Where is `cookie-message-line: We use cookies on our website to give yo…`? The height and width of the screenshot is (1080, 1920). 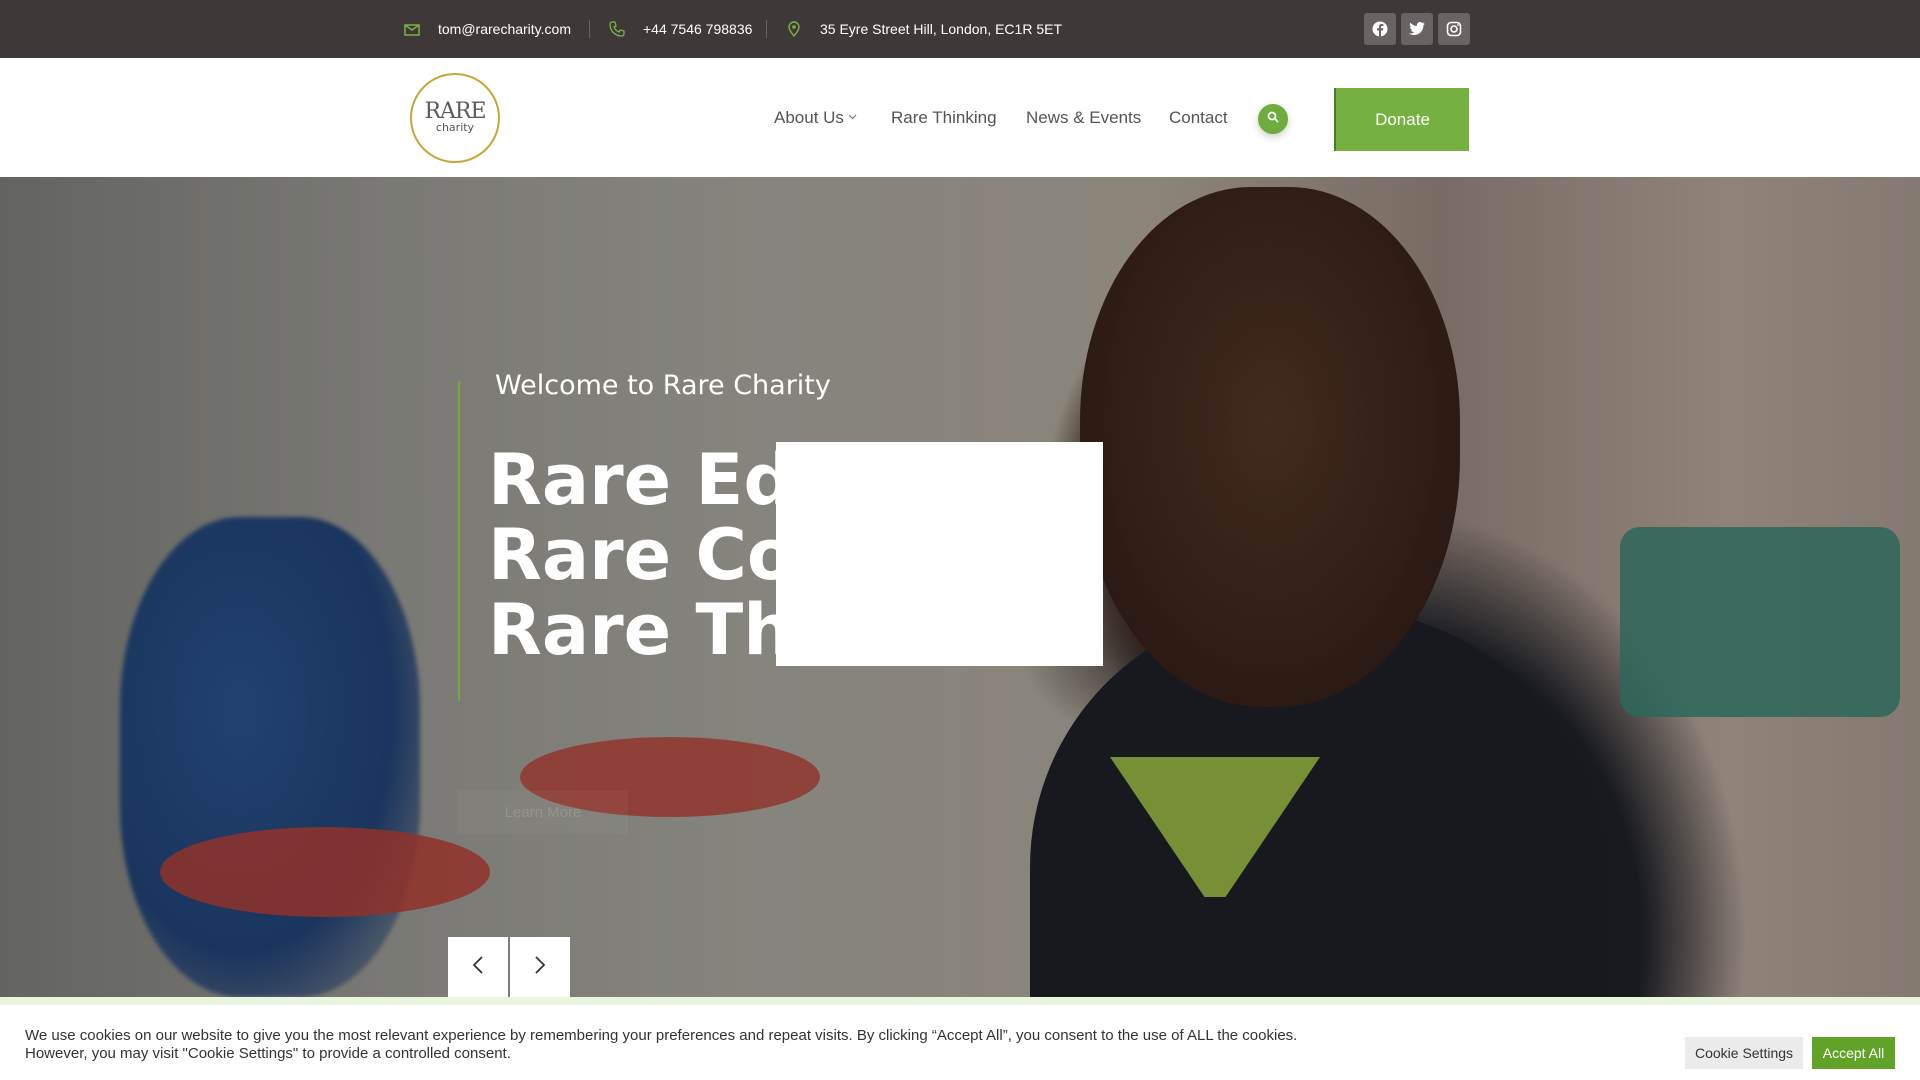
cookie-message-line: We use cookies on our website to give yo… is located at coordinates (661, 1035).